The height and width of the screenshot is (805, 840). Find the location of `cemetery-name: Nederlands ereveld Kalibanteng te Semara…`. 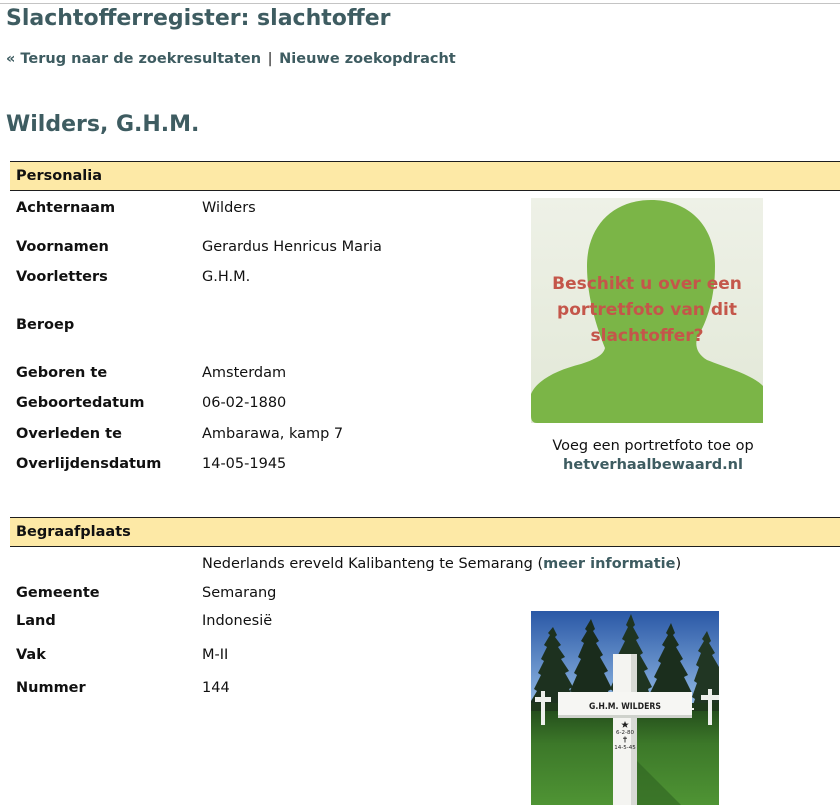

cemetery-name: Nederlands ereveld Kalibanteng te Semara… is located at coordinates (367, 564).